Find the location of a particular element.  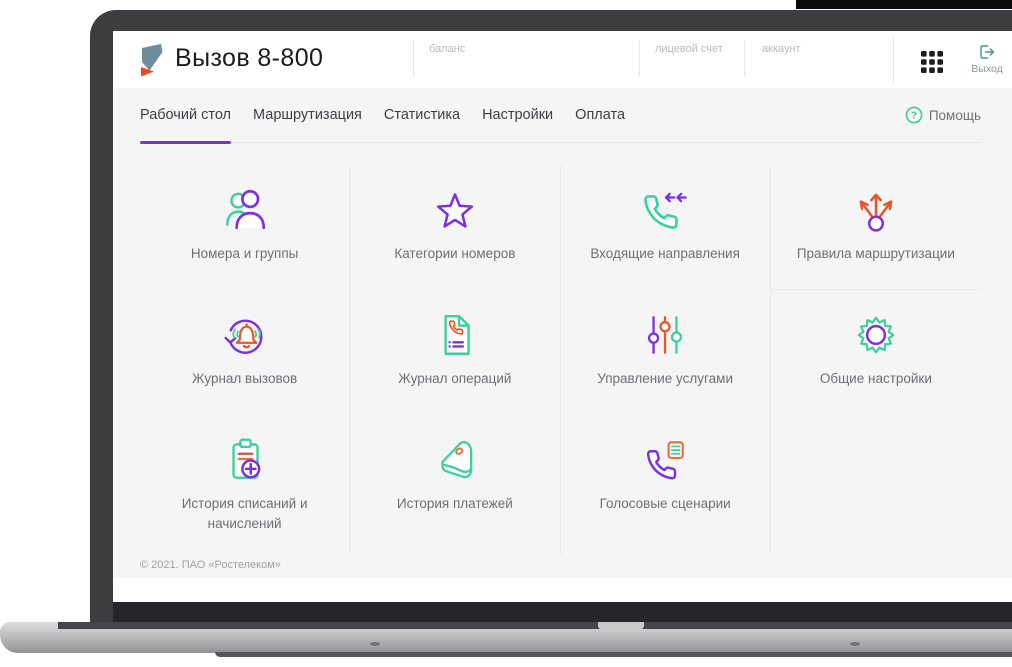

account-label: аккаунт is located at coordinates (781, 49).